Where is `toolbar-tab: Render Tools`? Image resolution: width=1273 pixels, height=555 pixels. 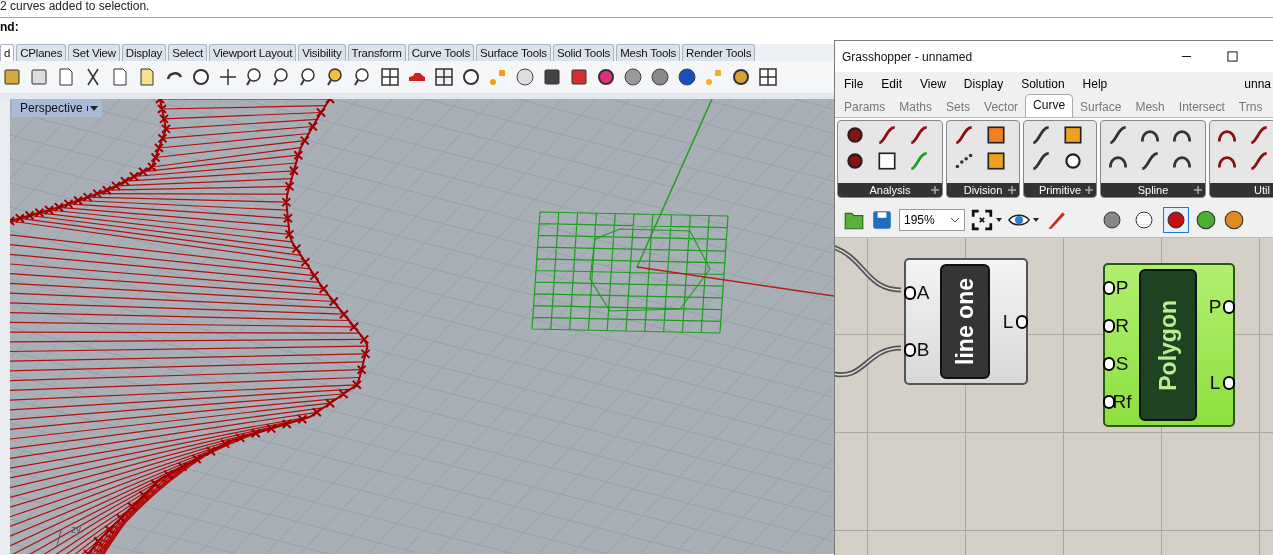
toolbar-tab: Render Tools is located at coordinates (719, 52).